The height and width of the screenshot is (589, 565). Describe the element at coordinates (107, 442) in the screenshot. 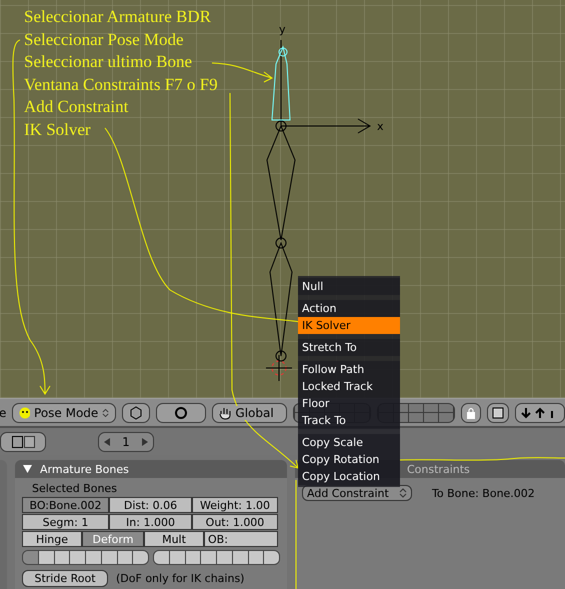

I see `left-arrow-icon` at that location.